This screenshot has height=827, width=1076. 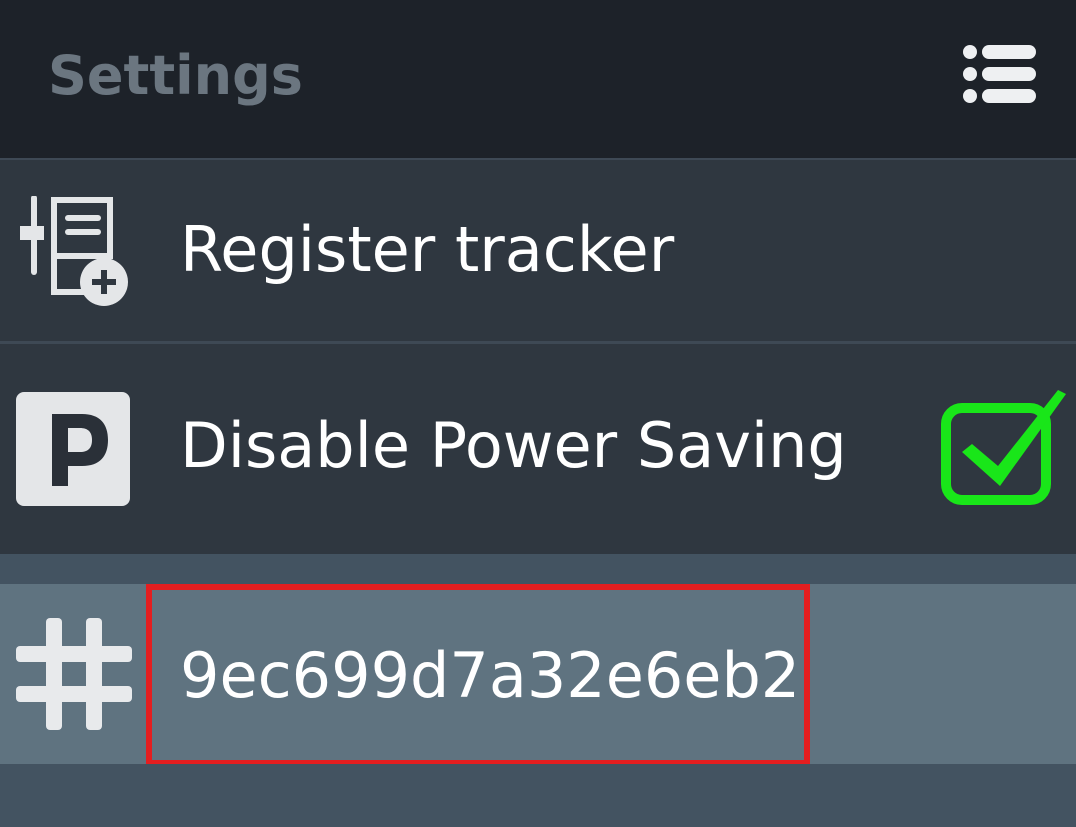 What do you see at coordinates (513, 445) in the screenshot?
I see `disable-power-saving-label: Disable Power Saving` at bounding box center [513, 445].